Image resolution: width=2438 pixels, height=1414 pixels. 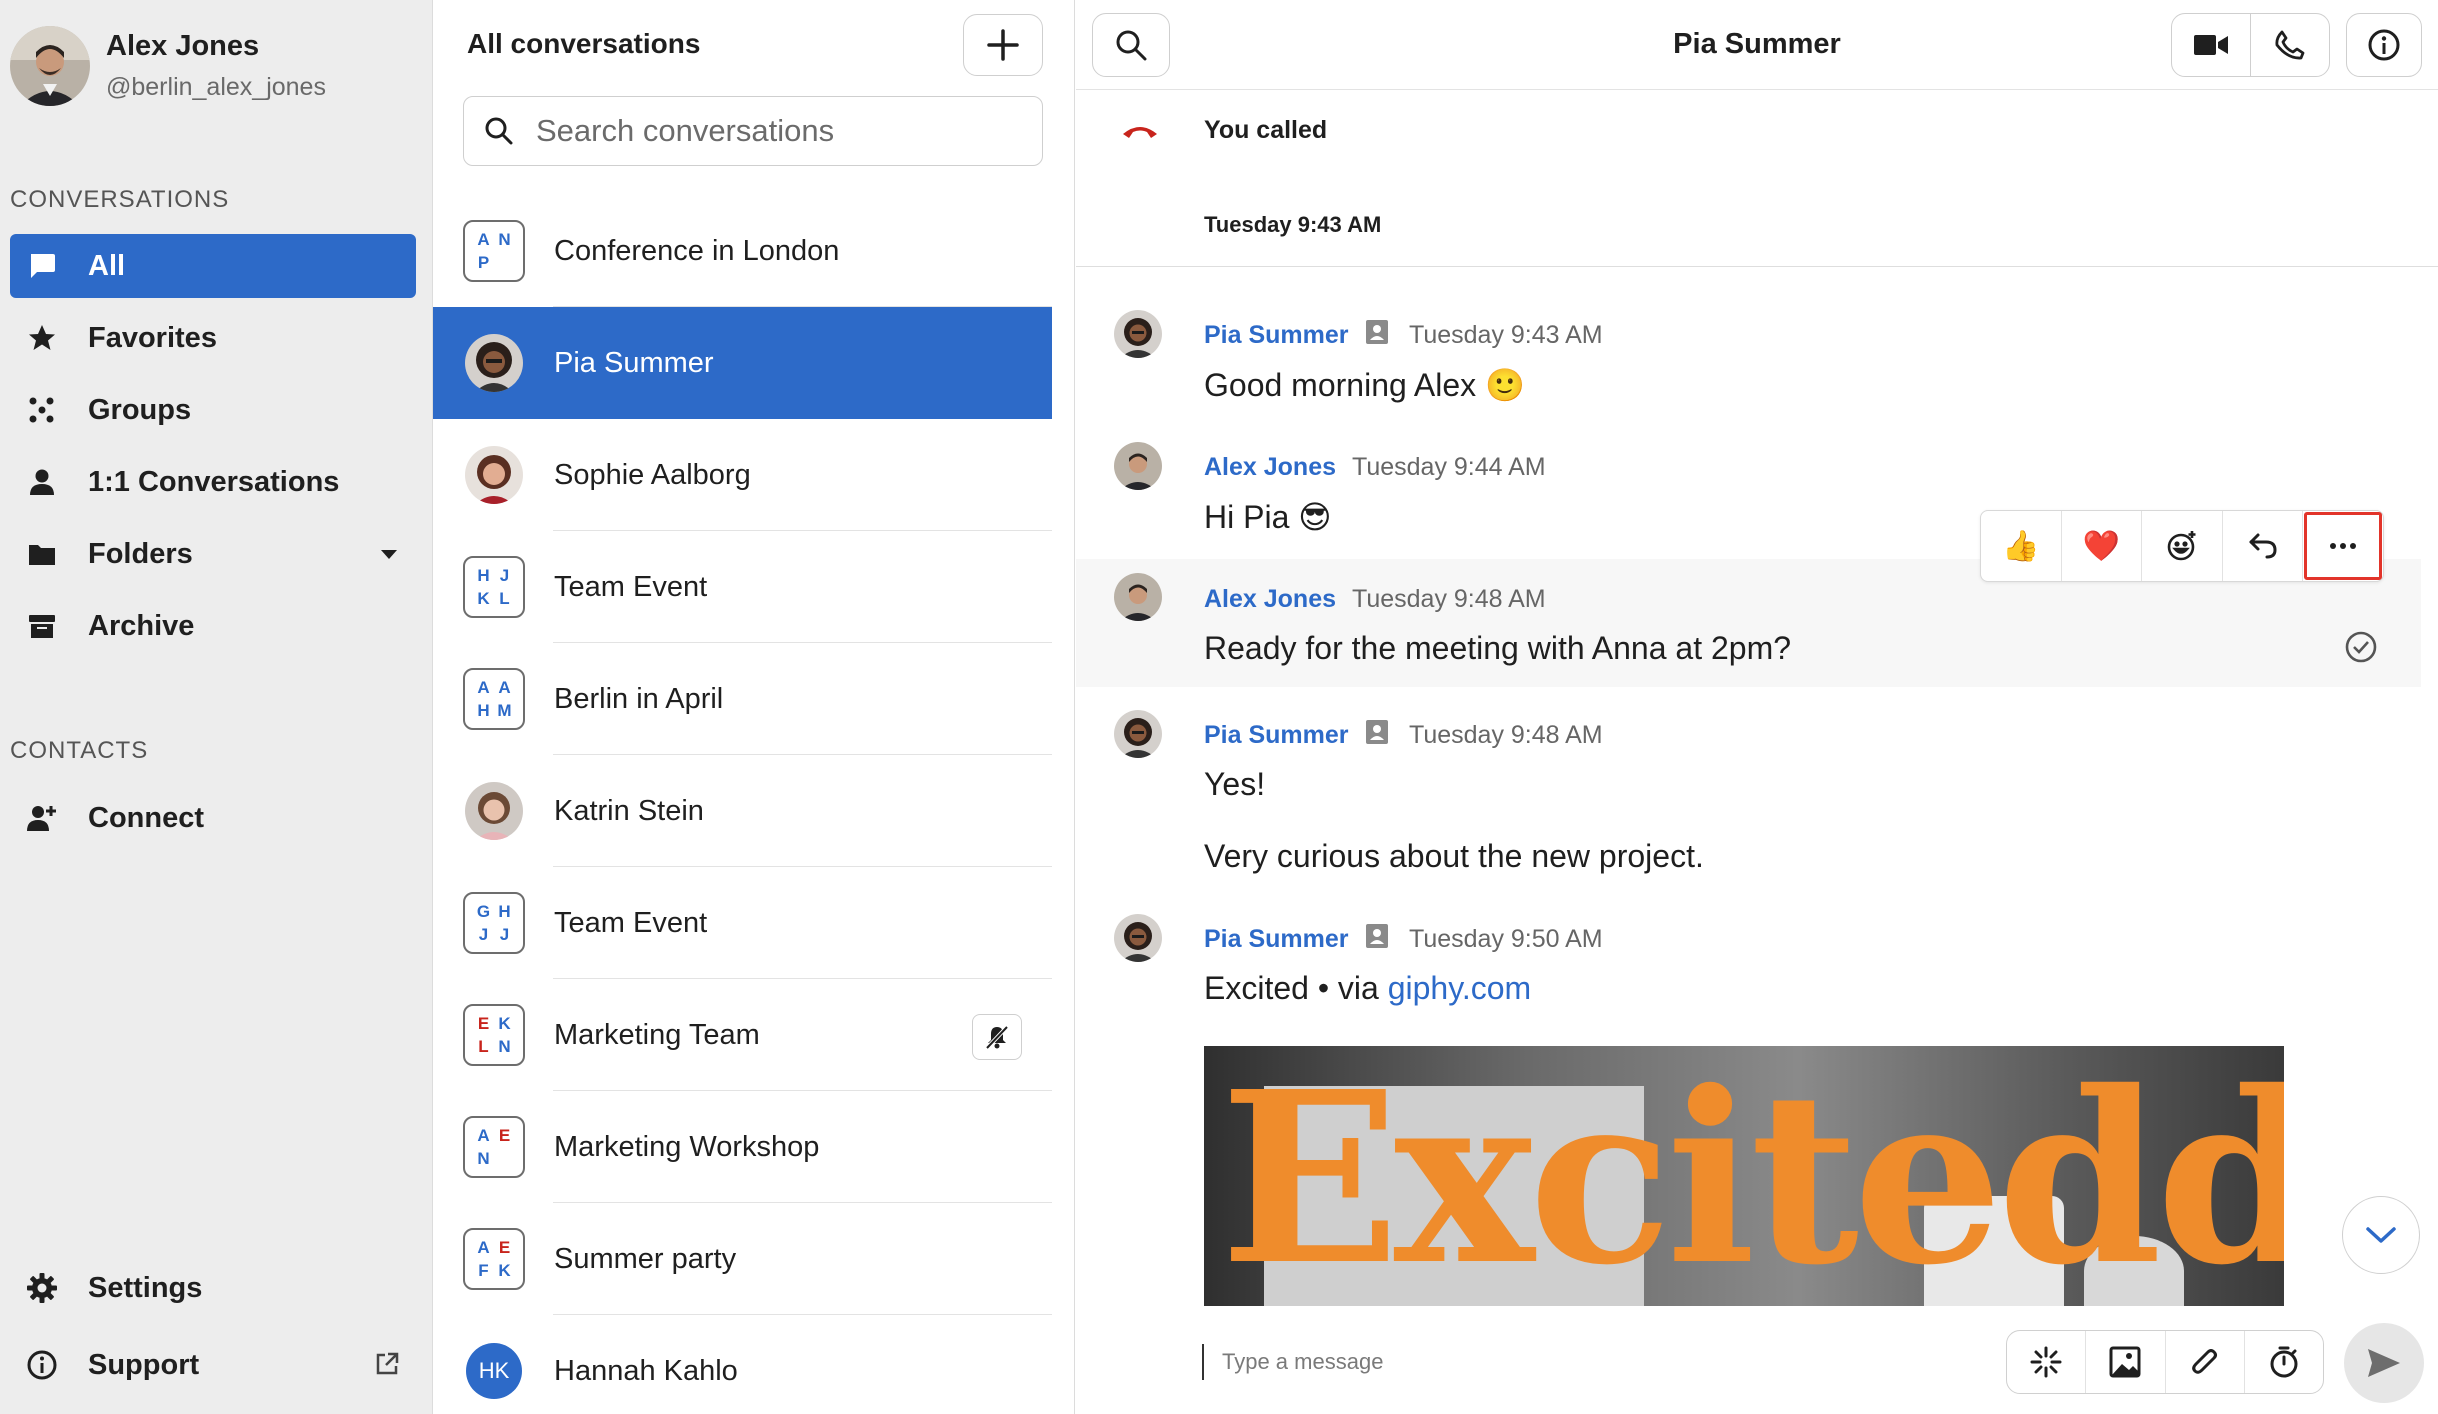 I want to click on conversation-row: HK Hannah Kahlo, so click(x=742, y=1364).